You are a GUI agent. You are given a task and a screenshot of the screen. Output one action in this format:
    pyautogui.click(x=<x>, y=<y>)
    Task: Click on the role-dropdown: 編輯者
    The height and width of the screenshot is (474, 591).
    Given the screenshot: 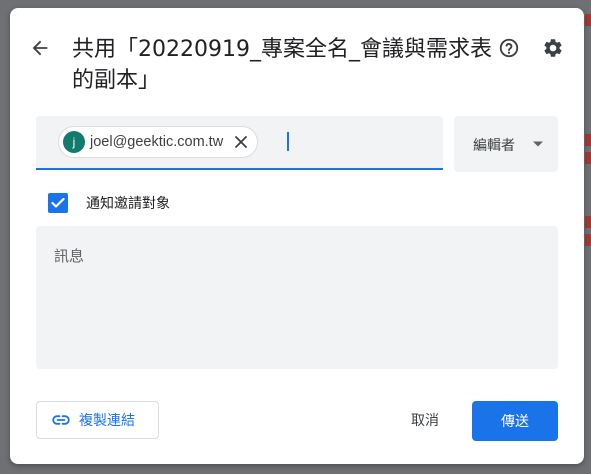 What is the action you would take?
    pyautogui.click(x=506, y=144)
    